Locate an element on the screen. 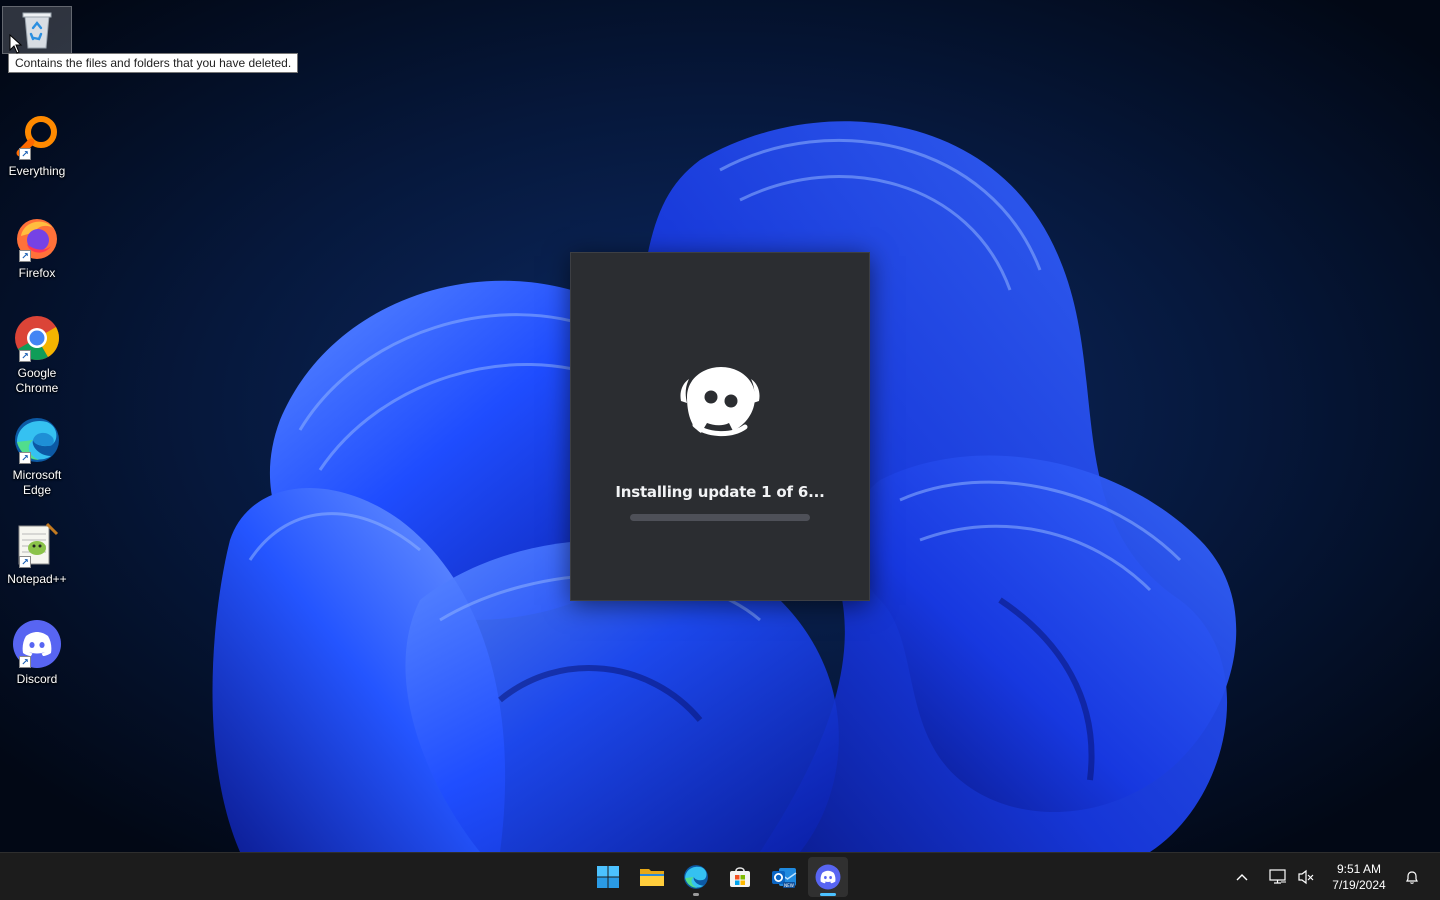 The image size is (1440, 900). taskbar-clock: 9:51 AM 7/19/2024 is located at coordinates (1359, 877).